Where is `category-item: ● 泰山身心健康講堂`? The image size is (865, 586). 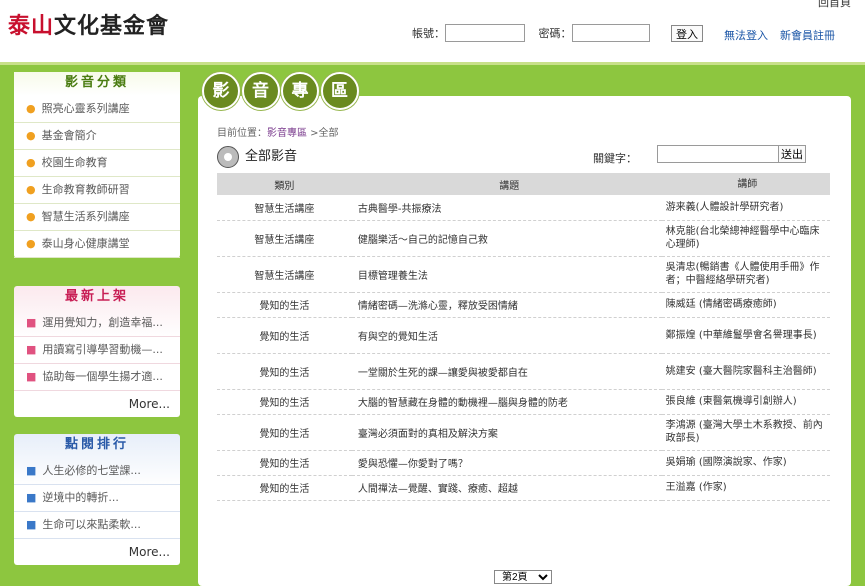 category-item: ● 泰山身心健康講堂 is located at coordinates (97, 244).